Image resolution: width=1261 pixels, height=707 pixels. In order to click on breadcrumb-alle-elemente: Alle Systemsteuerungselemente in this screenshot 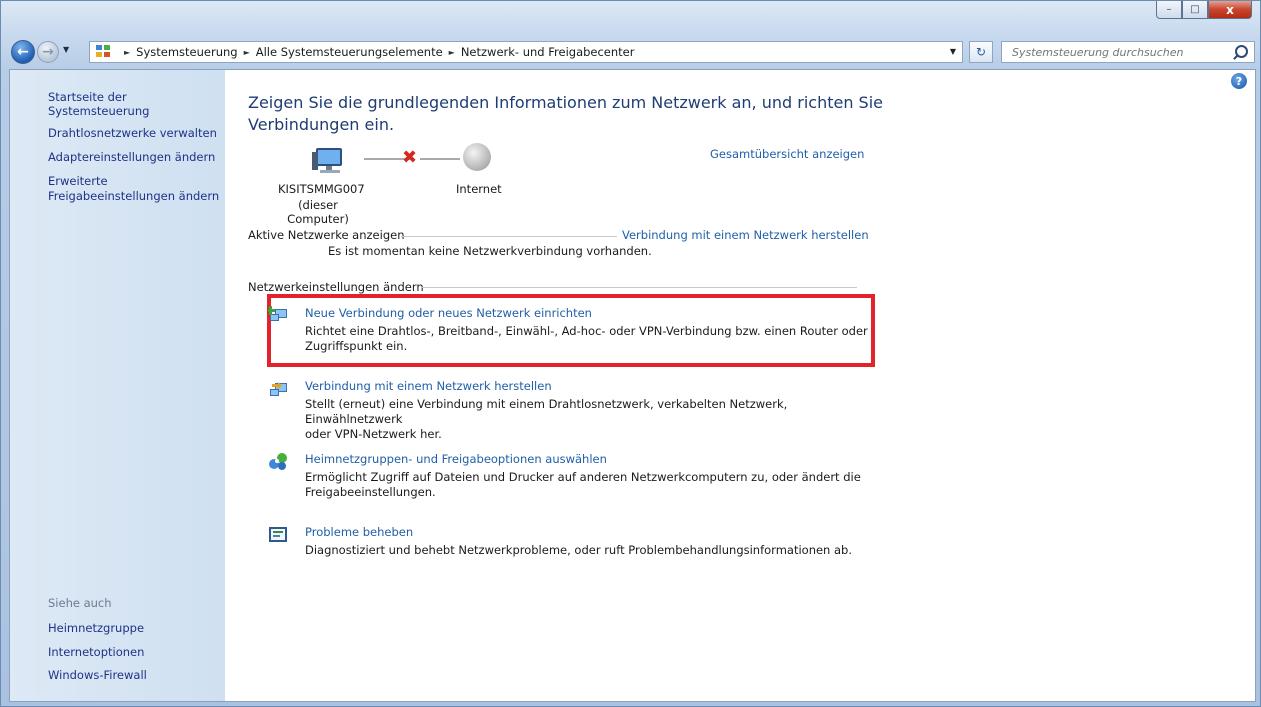, I will do `click(349, 52)`.